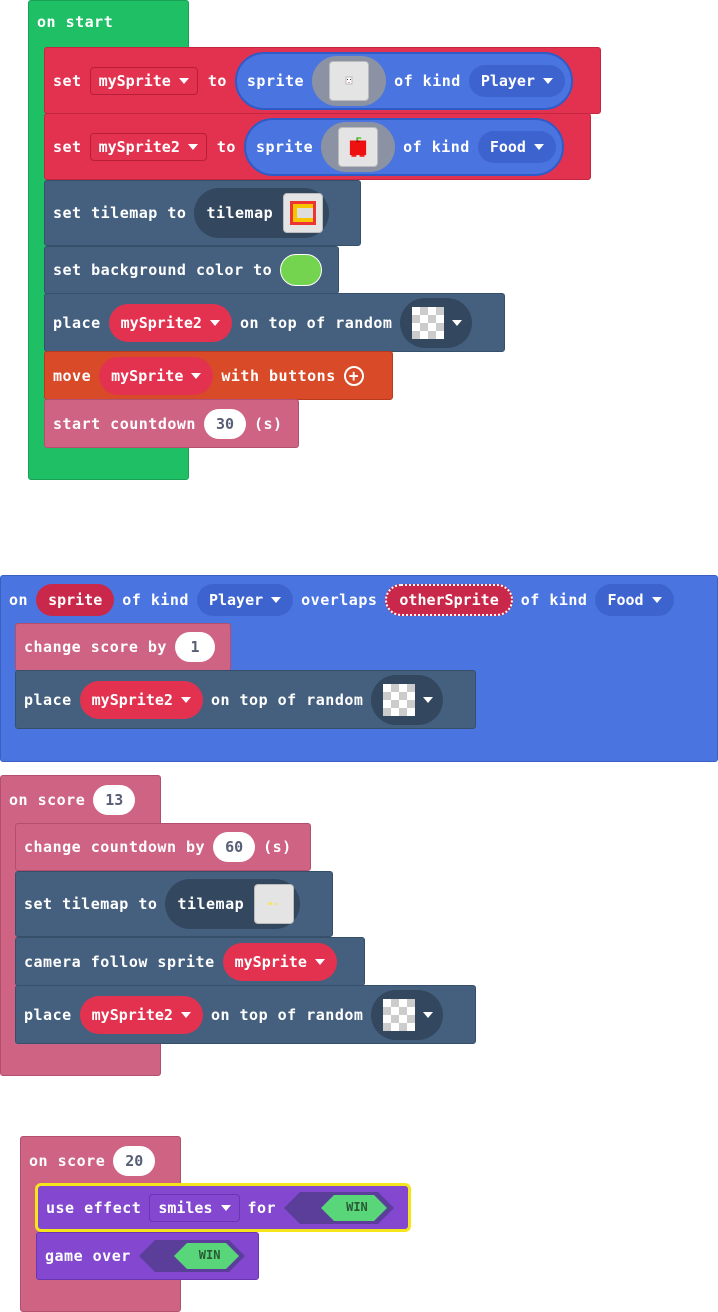 Image resolution: width=718 pixels, height=1312 pixels. I want to click on overlaps-label: overlaps, so click(339, 600).